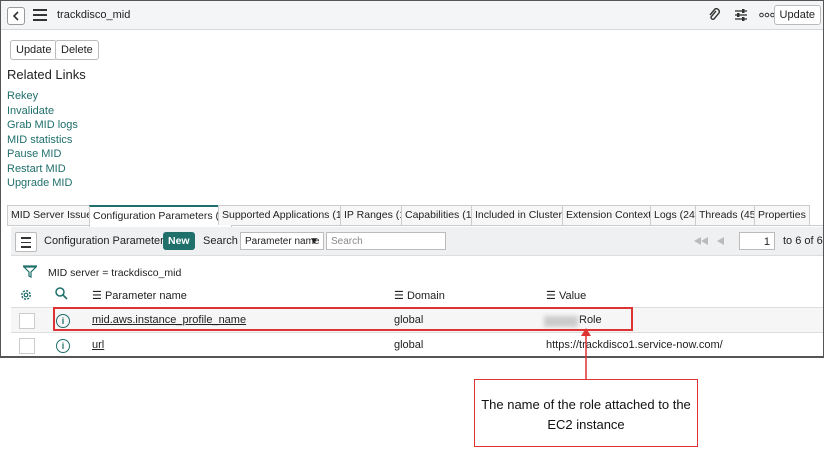 This screenshot has height=451, width=824. What do you see at coordinates (409, 345) in the screenshot?
I see `domain-cell: global` at bounding box center [409, 345].